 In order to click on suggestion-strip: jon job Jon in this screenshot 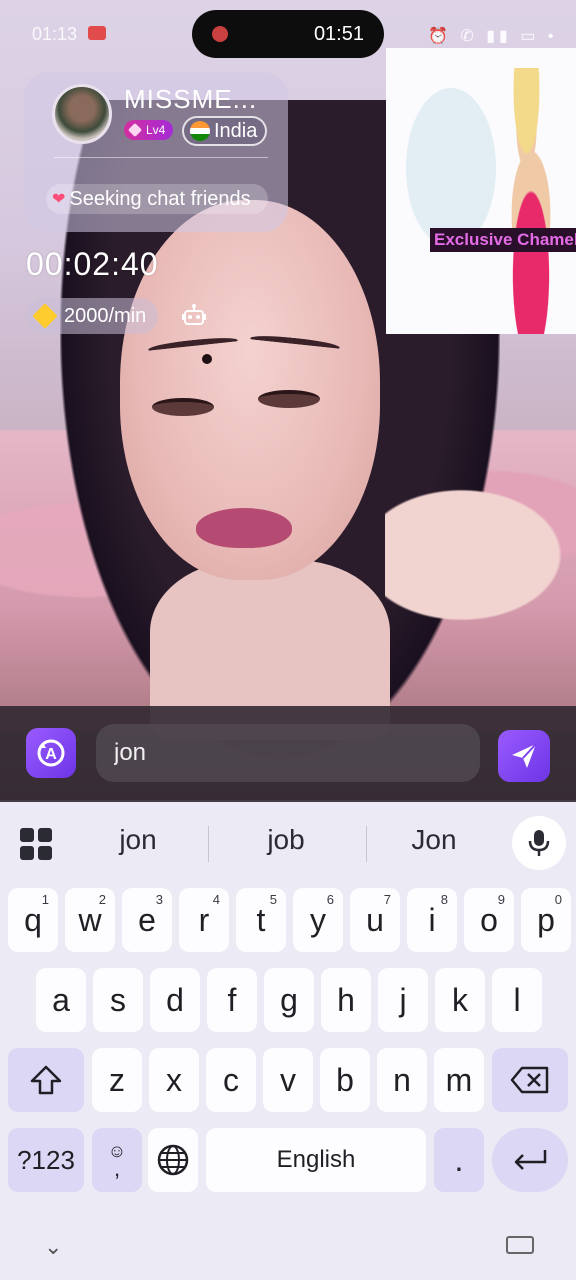, I will do `click(288, 840)`.